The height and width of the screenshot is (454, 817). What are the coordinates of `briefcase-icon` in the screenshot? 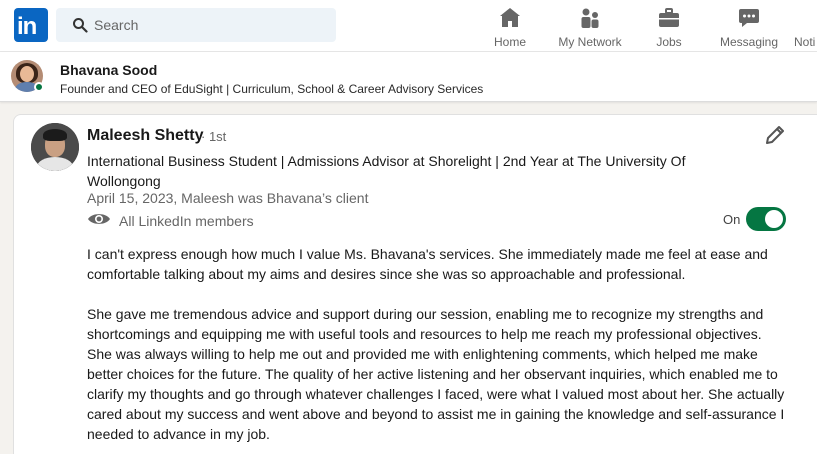 It's located at (669, 17).